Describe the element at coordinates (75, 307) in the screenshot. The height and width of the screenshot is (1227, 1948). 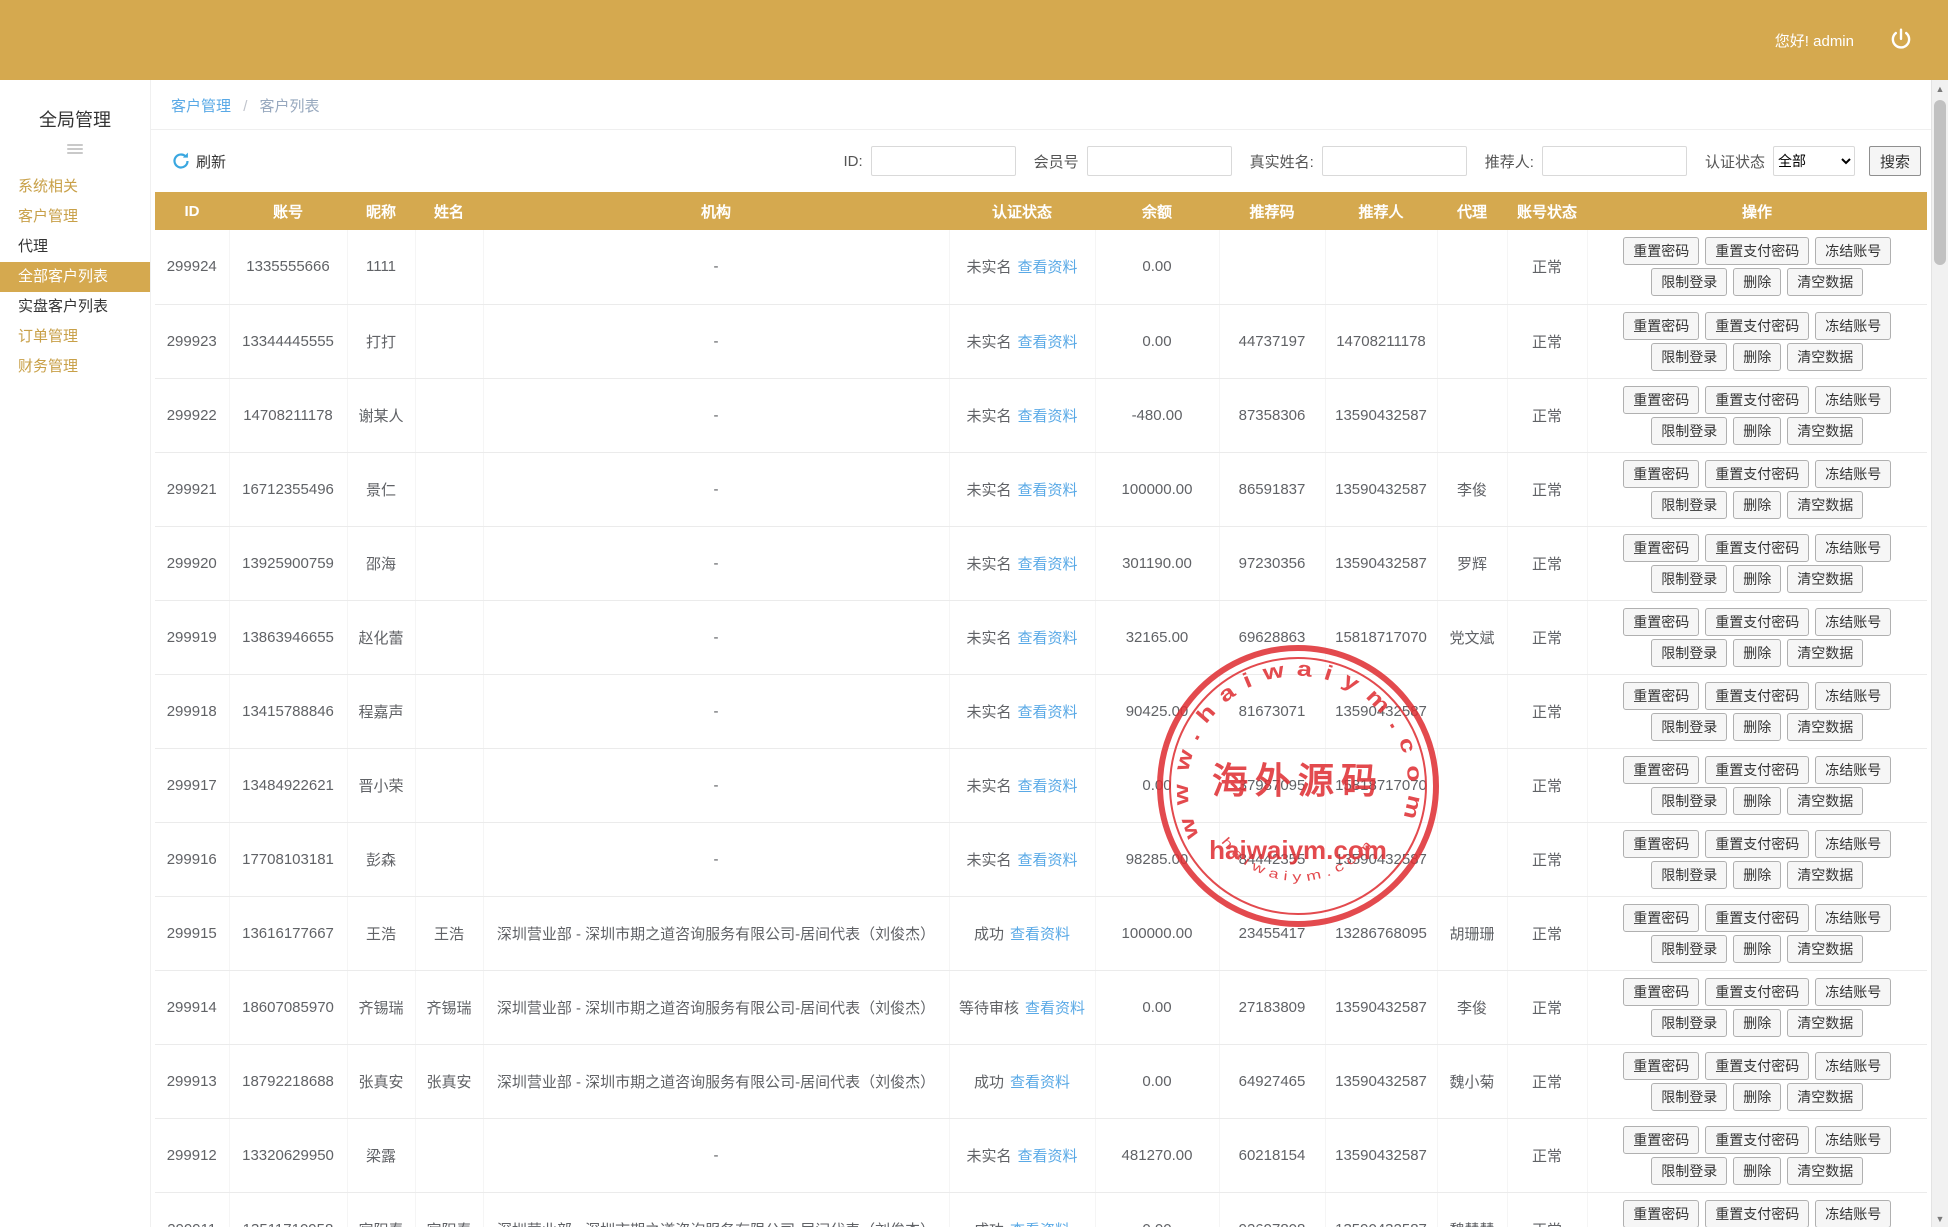
I see `sidebar-item-real-customer-list: 实盘客户列表` at that location.